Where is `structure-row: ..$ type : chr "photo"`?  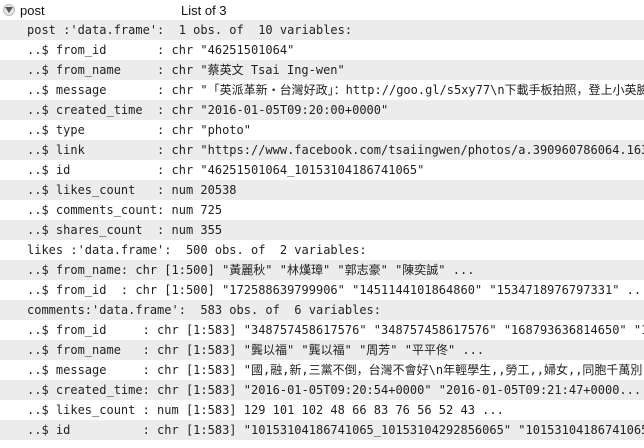 structure-row: ..$ type : chr "photo" is located at coordinates (139, 130).